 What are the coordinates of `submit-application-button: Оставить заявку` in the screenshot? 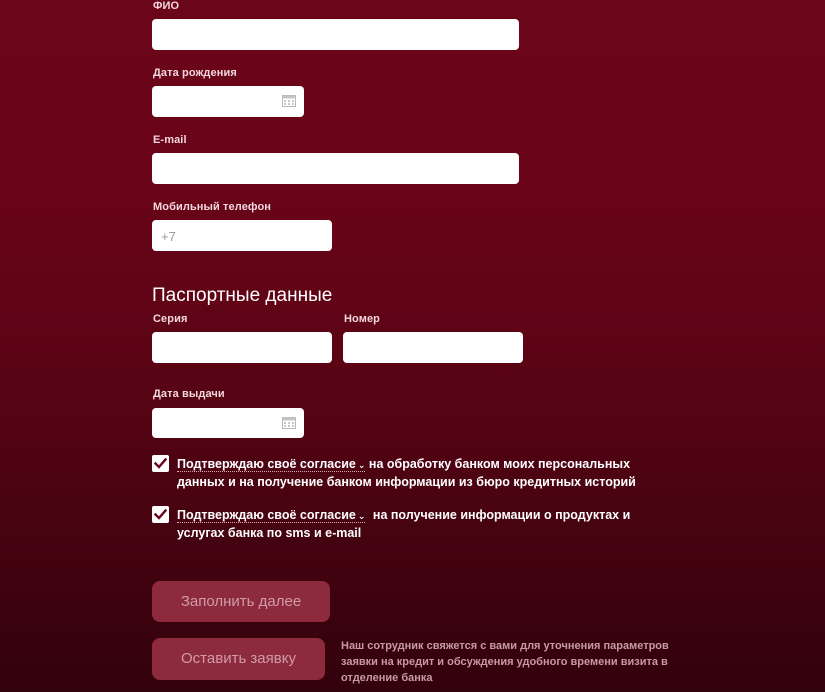 It's located at (238, 659).